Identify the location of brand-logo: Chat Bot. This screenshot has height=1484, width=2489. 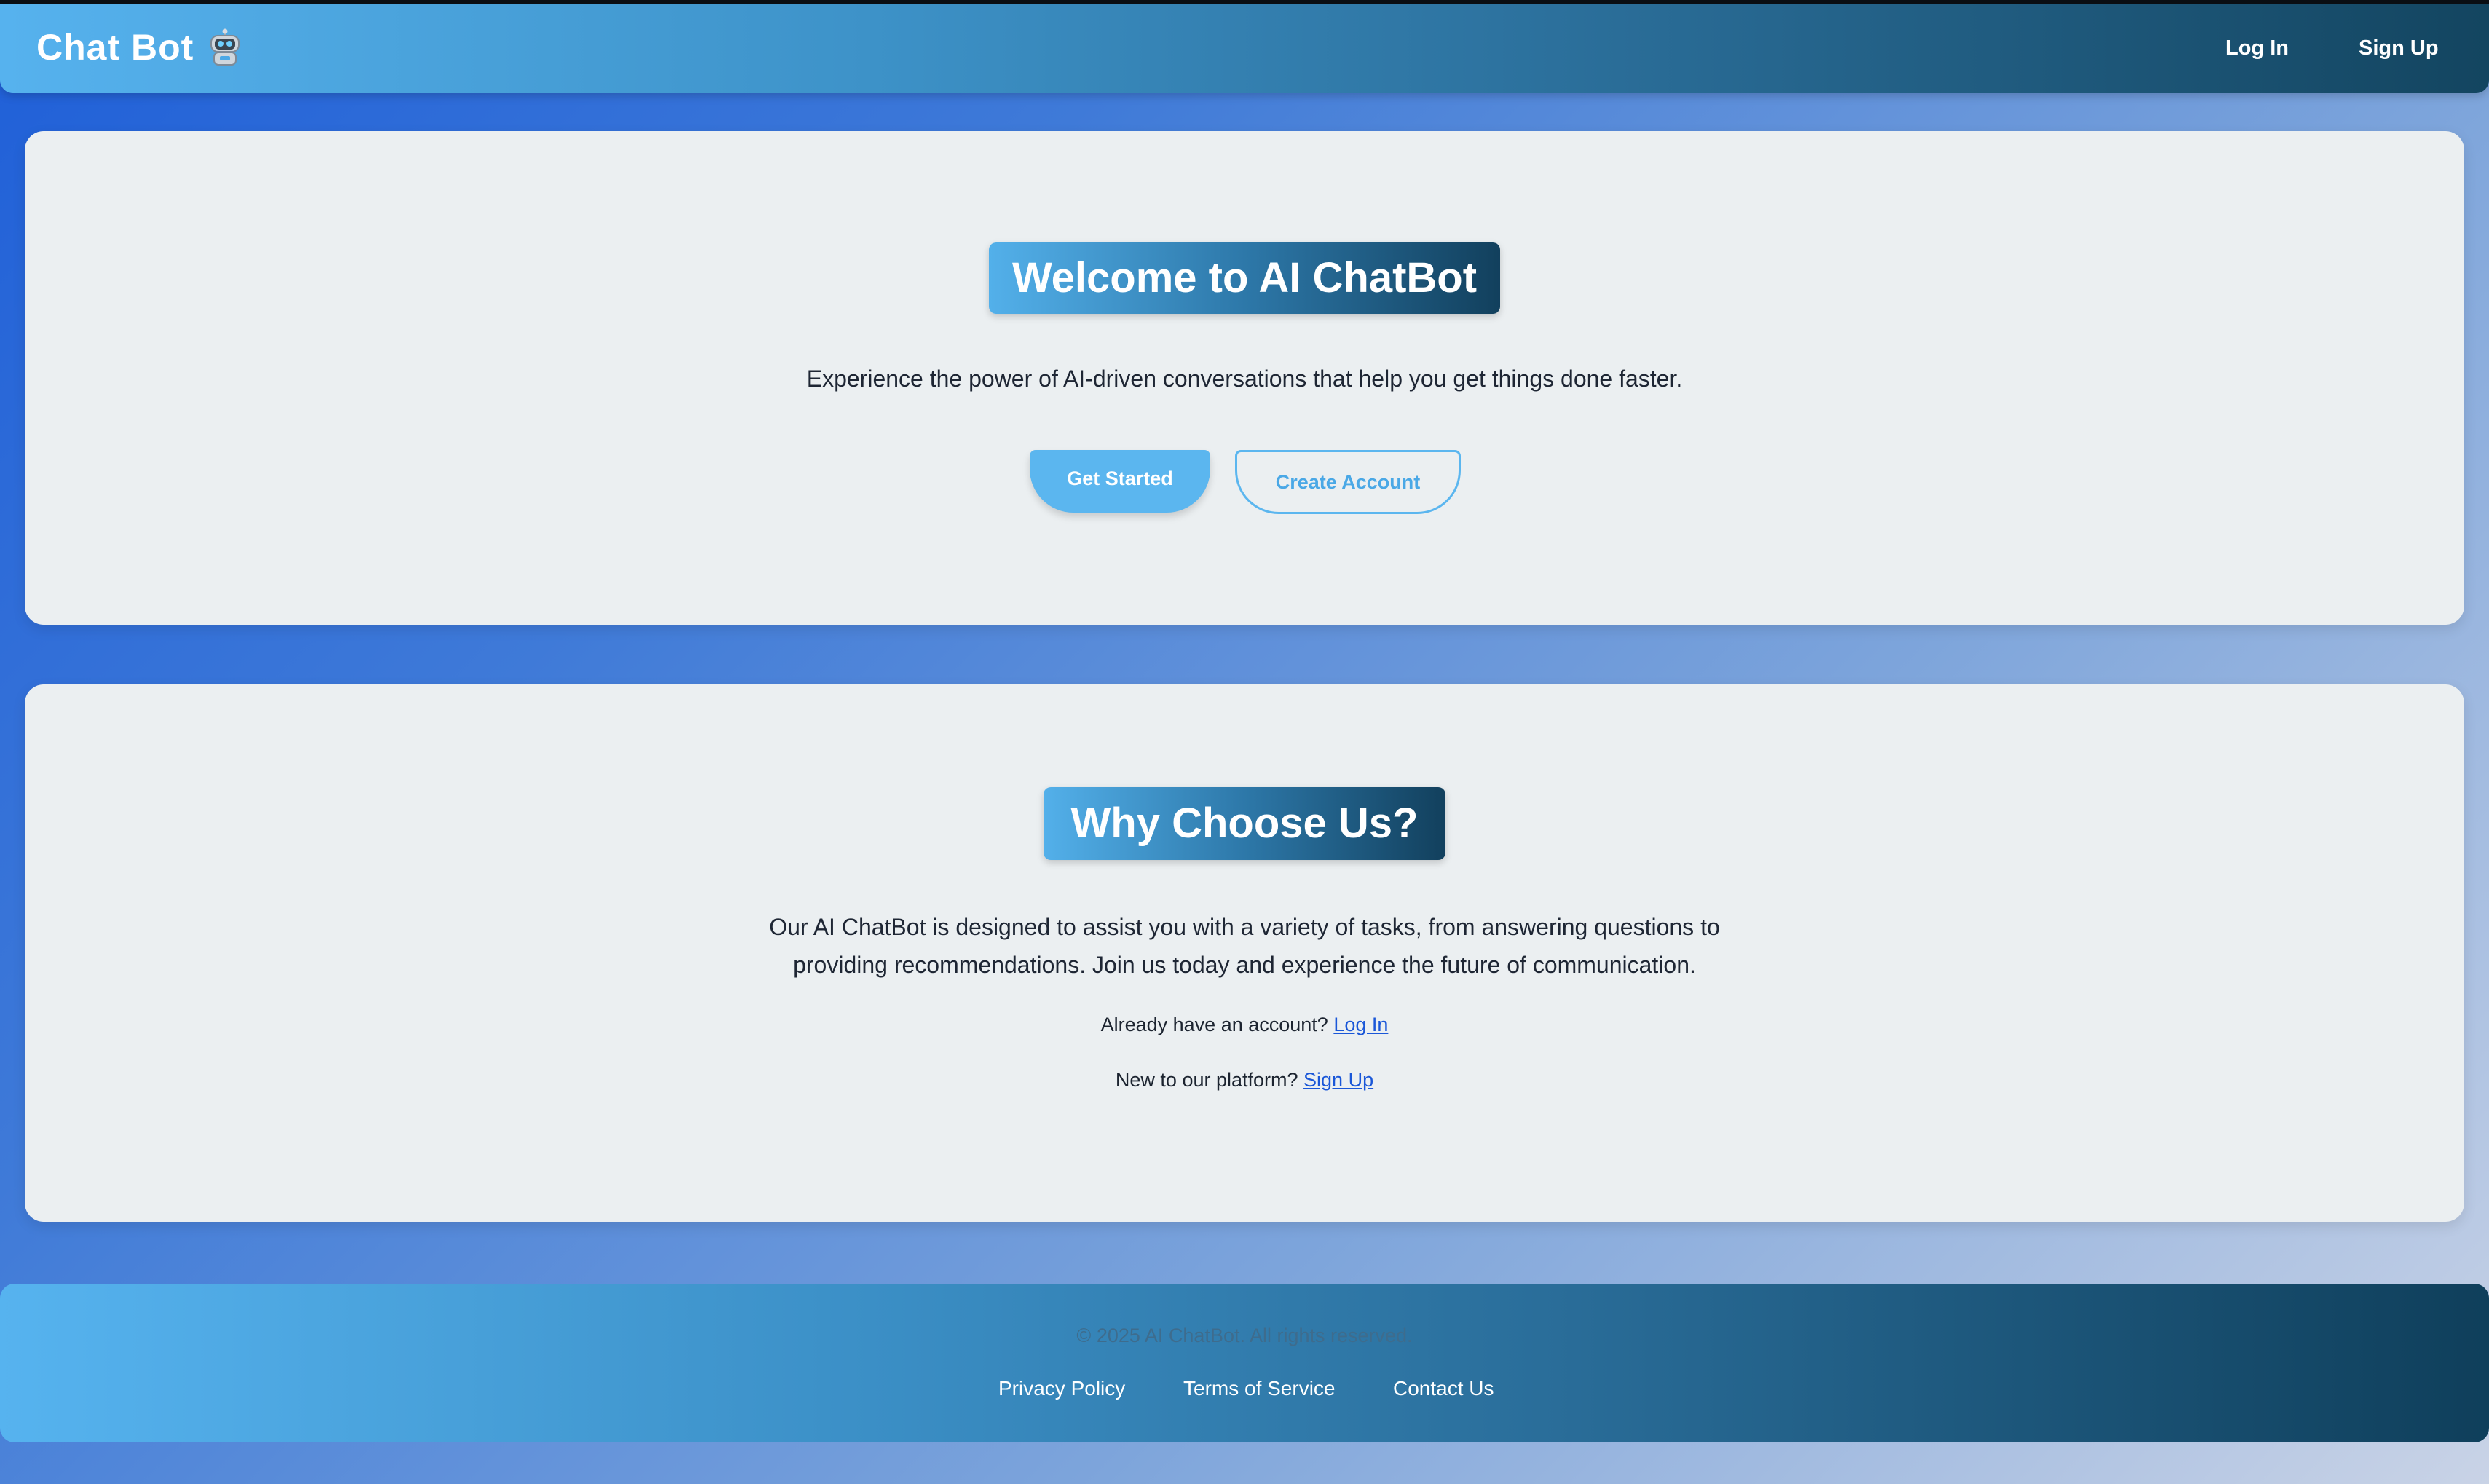
(139, 47).